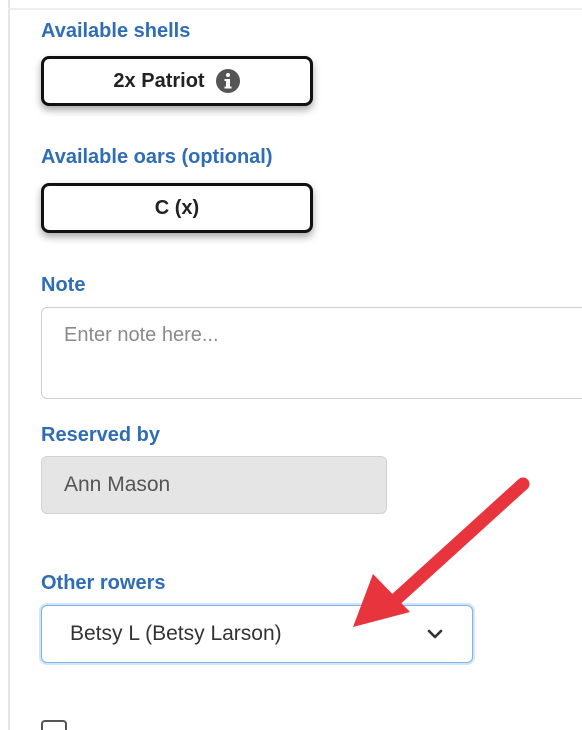 This screenshot has height=730, width=582. I want to click on oar-option-button: C (x), so click(177, 208).